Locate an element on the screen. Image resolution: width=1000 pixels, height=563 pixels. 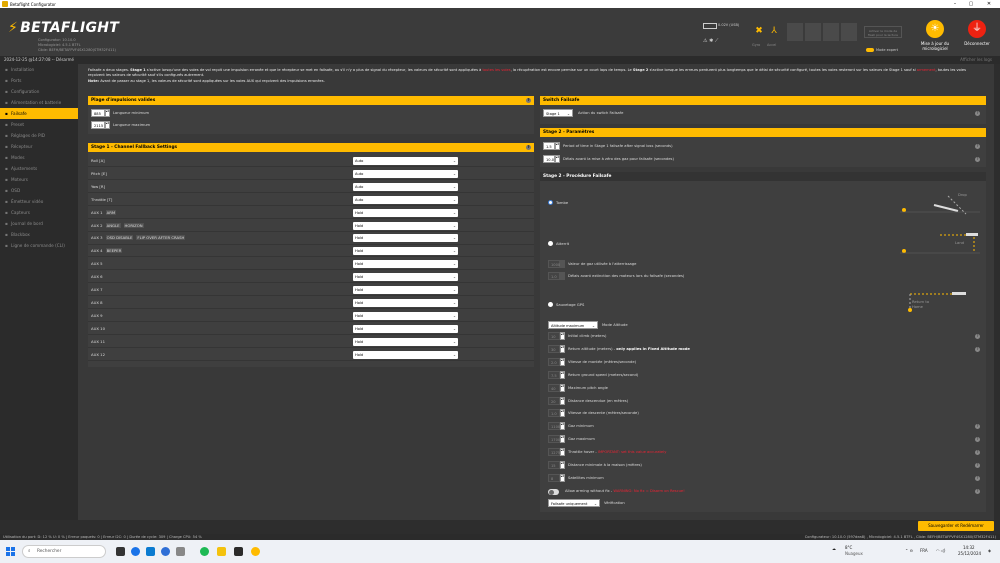
maximize-icon: ▢ is located at coordinates (971, 4).